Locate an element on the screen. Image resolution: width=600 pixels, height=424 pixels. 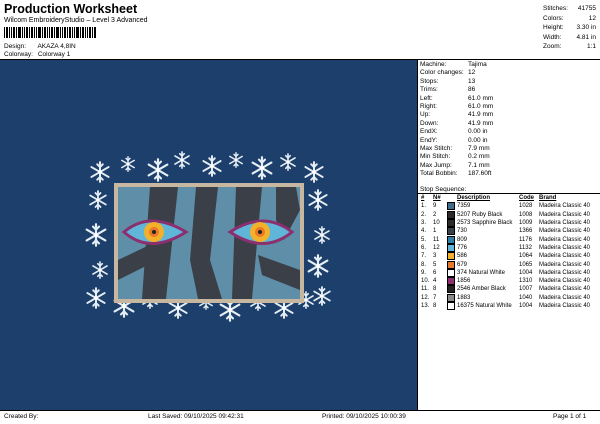
needle-number: 9 is located at coordinates (435, 206).